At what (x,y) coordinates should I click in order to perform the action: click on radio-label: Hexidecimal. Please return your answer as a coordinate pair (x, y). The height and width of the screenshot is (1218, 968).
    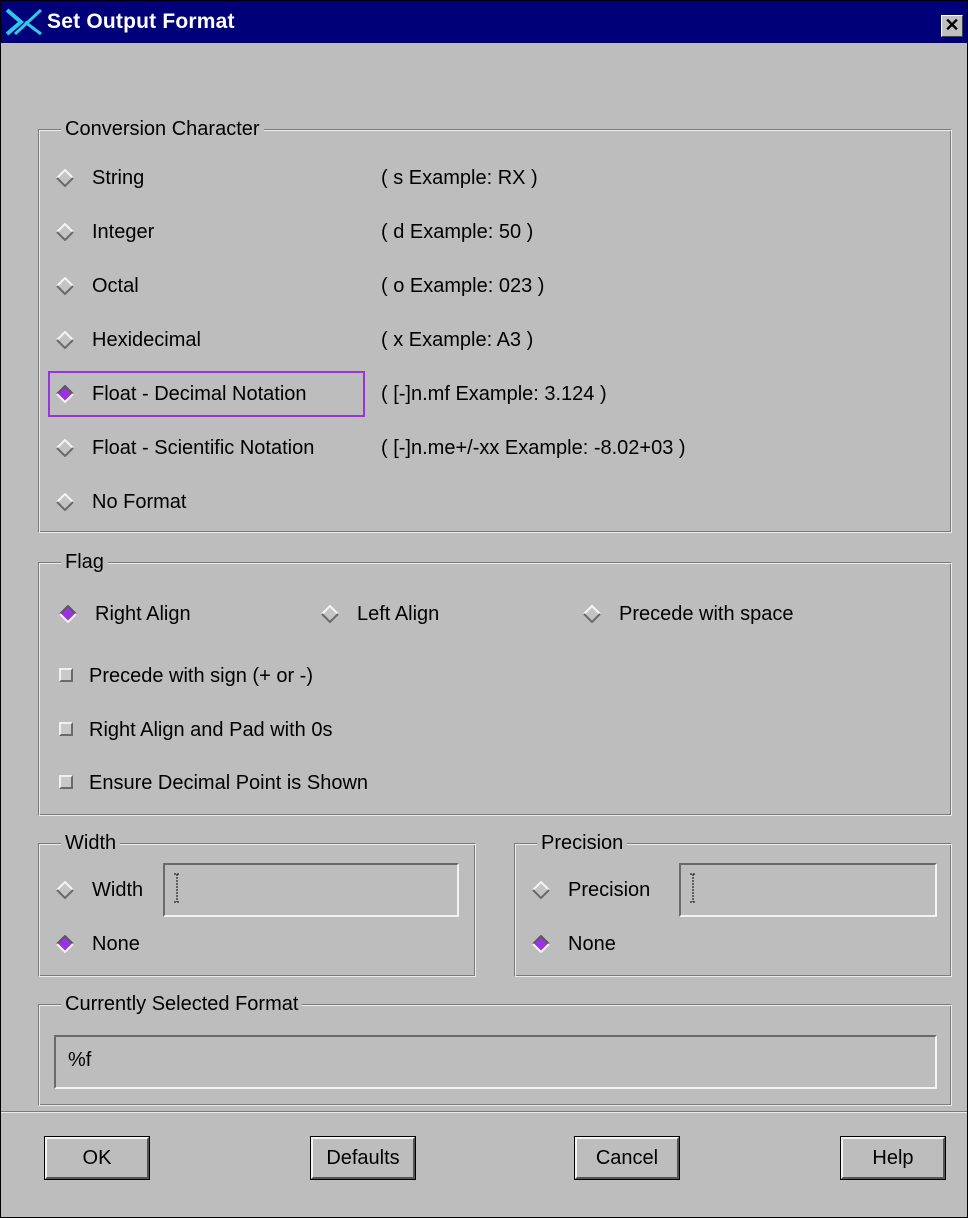
    Looking at the image, I should click on (146, 340).